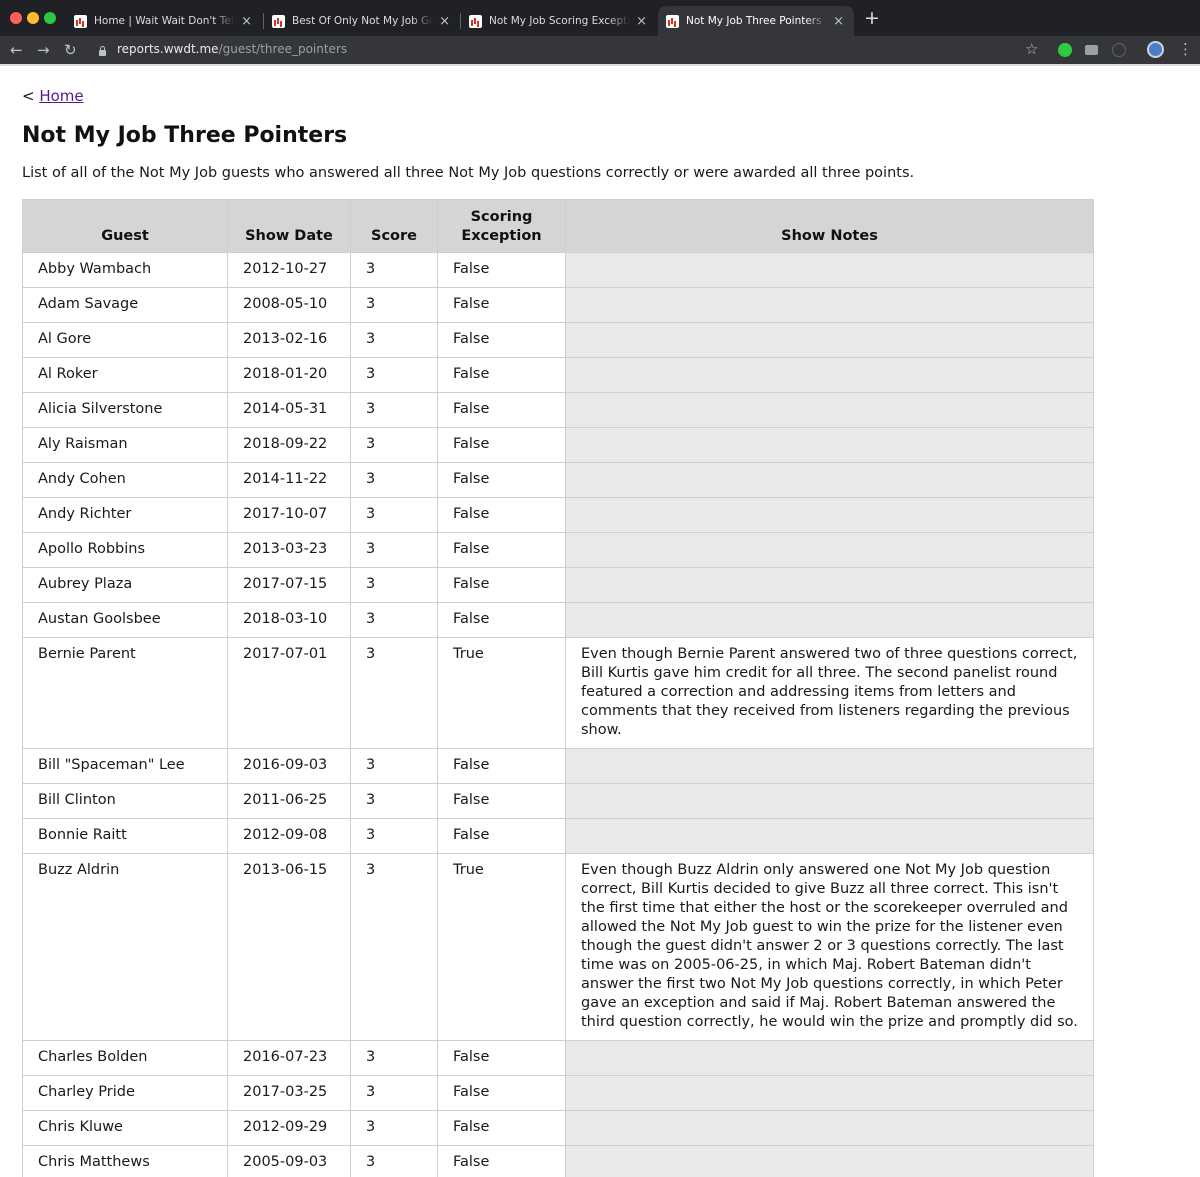 The height and width of the screenshot is (1177, 1200). I want to click on guest-cell: Aubrey Plaza, so click(125, 585).